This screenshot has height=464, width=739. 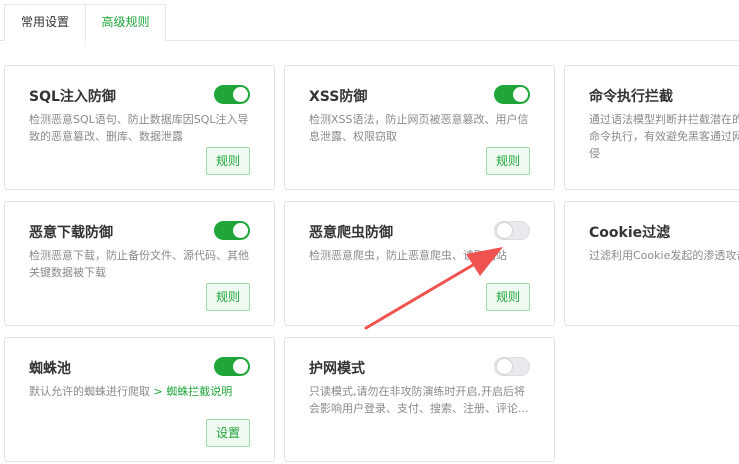 I want to click on card-cookie-filter: Cookie过滤 过滤利用Cookie发起的渗透攻击, so click(x=651, y=263).